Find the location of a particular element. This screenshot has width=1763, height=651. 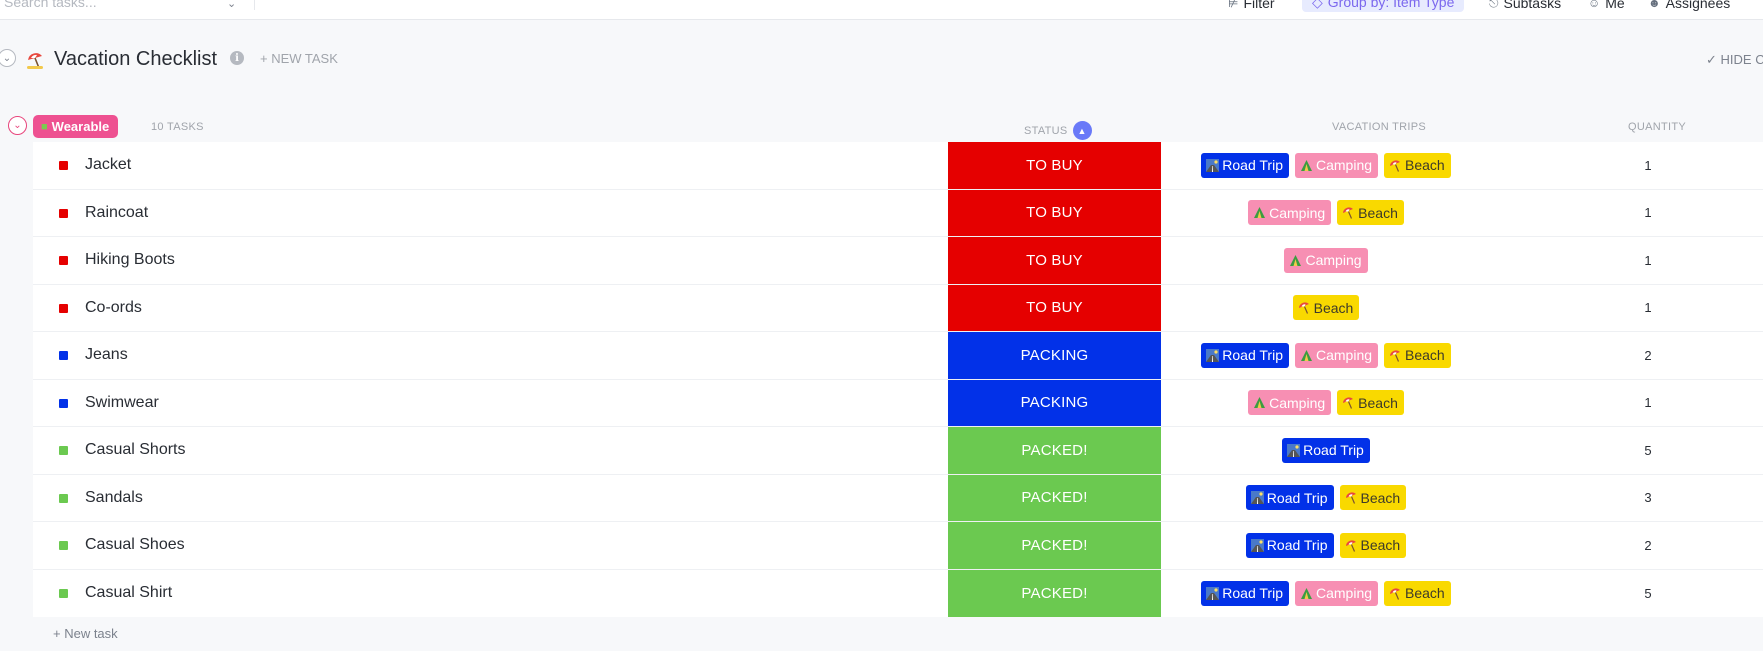

table-row: Sandals PACKED! Road Trip Beach 3 is located at coordinates (898, 498).